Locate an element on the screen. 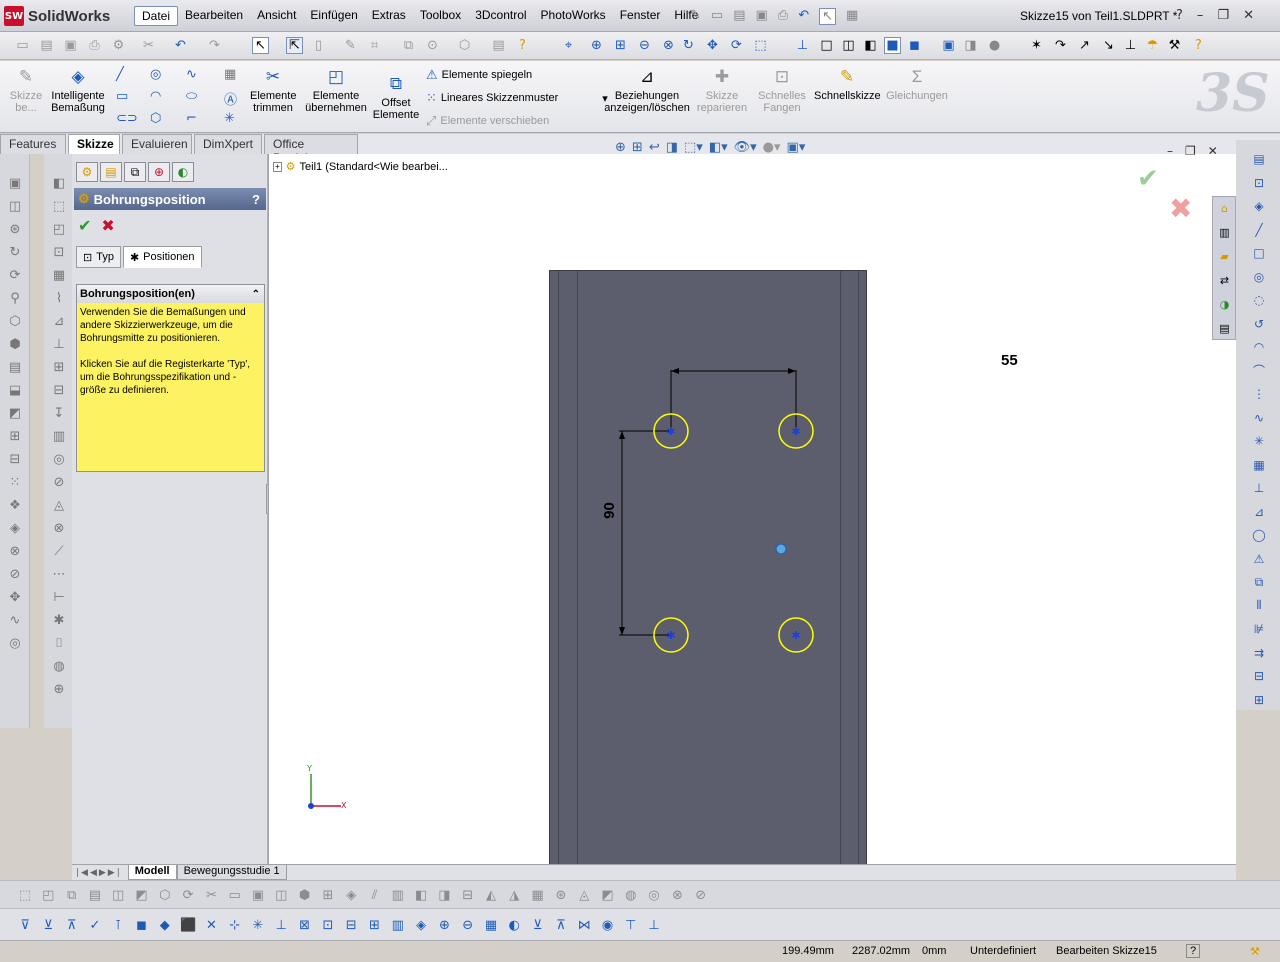  right-sketch-tool-icon: ∿ is located at coordinates (1259, 418).